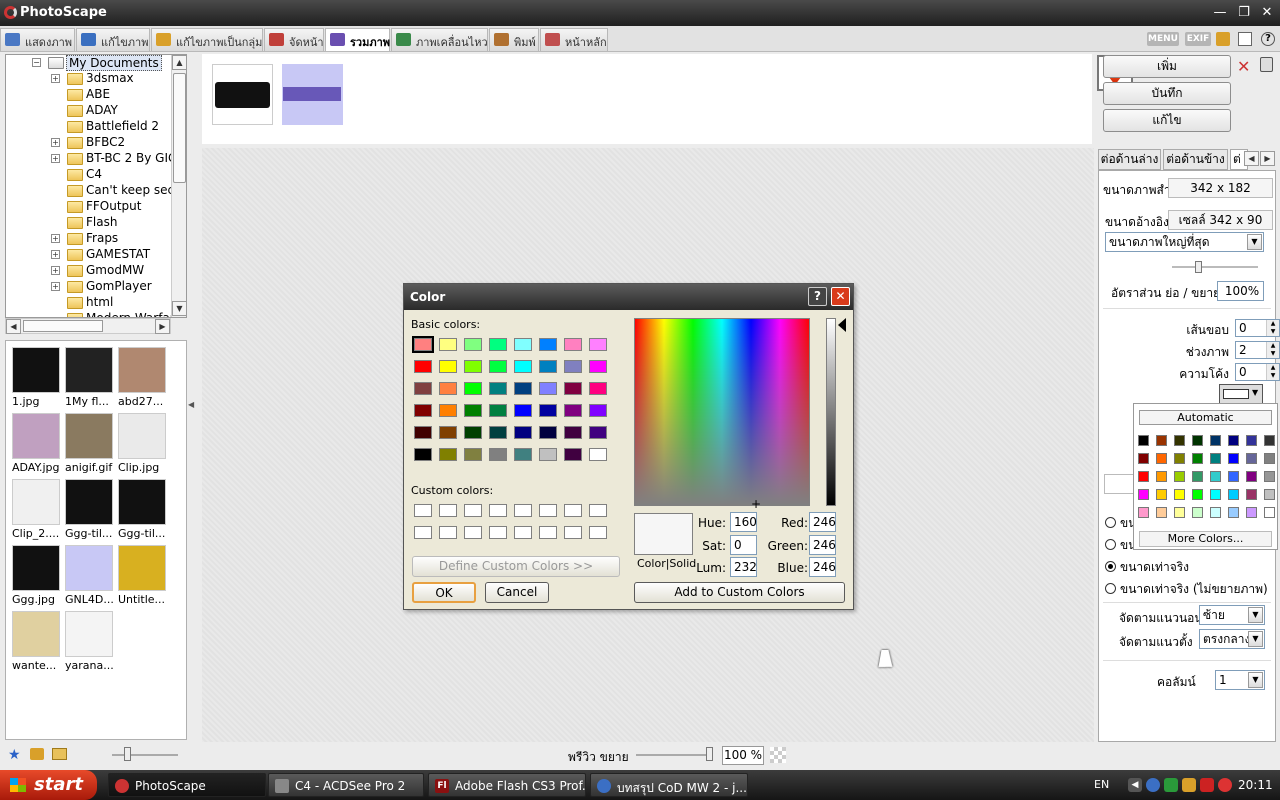 The height and width of the screenshot is (800, 1280). I want to click on stepper-arrows-icon: ▲ ▼, so click(1272, 372).